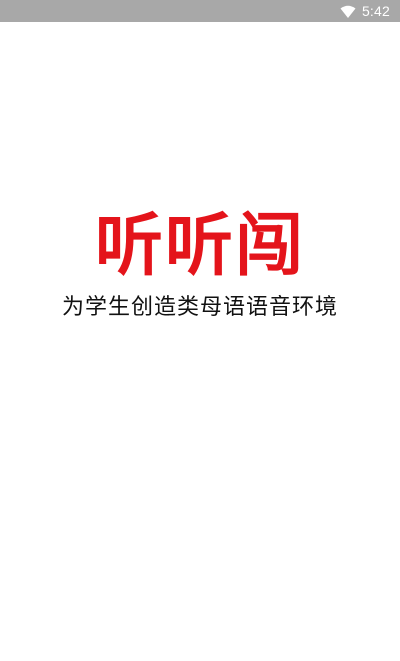 The height and width of the screenshot is (661, 400). Describe the element at coordinates (200, 11) in the screenshot. I see `status-bar: 5:42` at that location.